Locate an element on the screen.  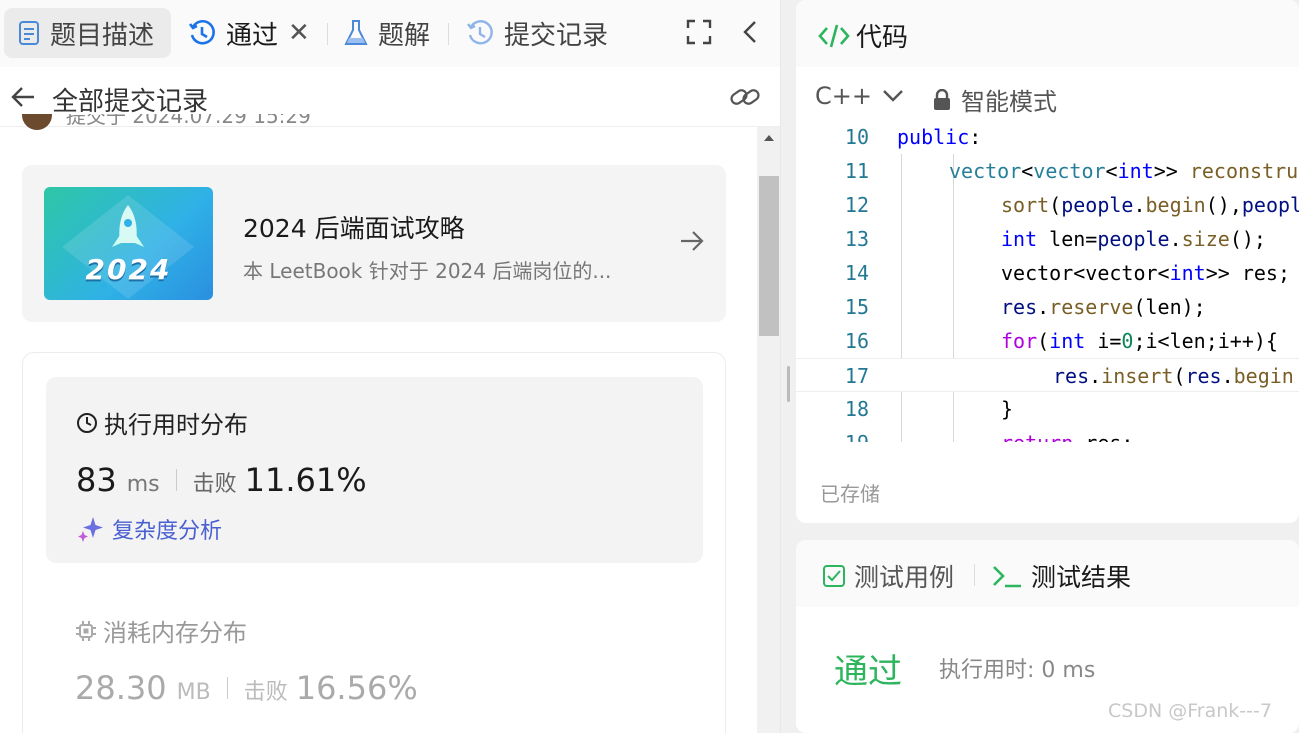
scrollbar is located at coordinates (768, 430).